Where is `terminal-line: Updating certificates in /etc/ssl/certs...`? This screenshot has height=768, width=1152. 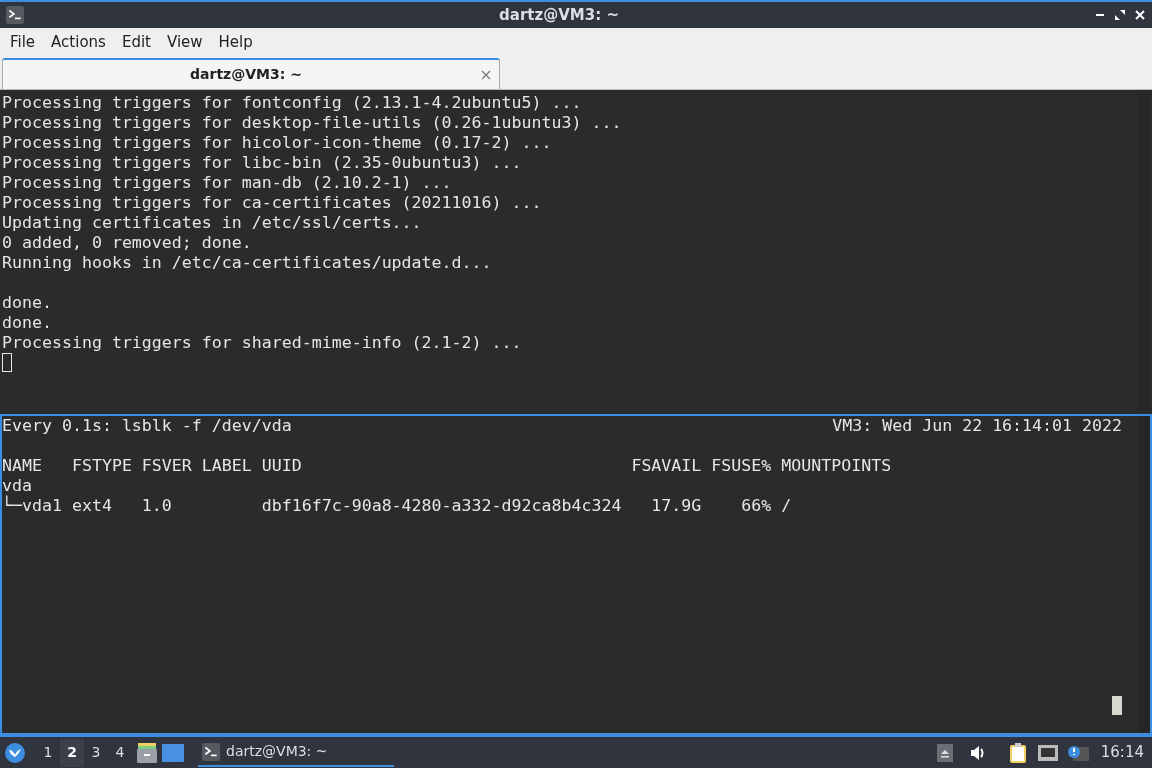
terminal-line: Updating certificates in /etc/ssl/certs... is located at coordinates (212, 223).